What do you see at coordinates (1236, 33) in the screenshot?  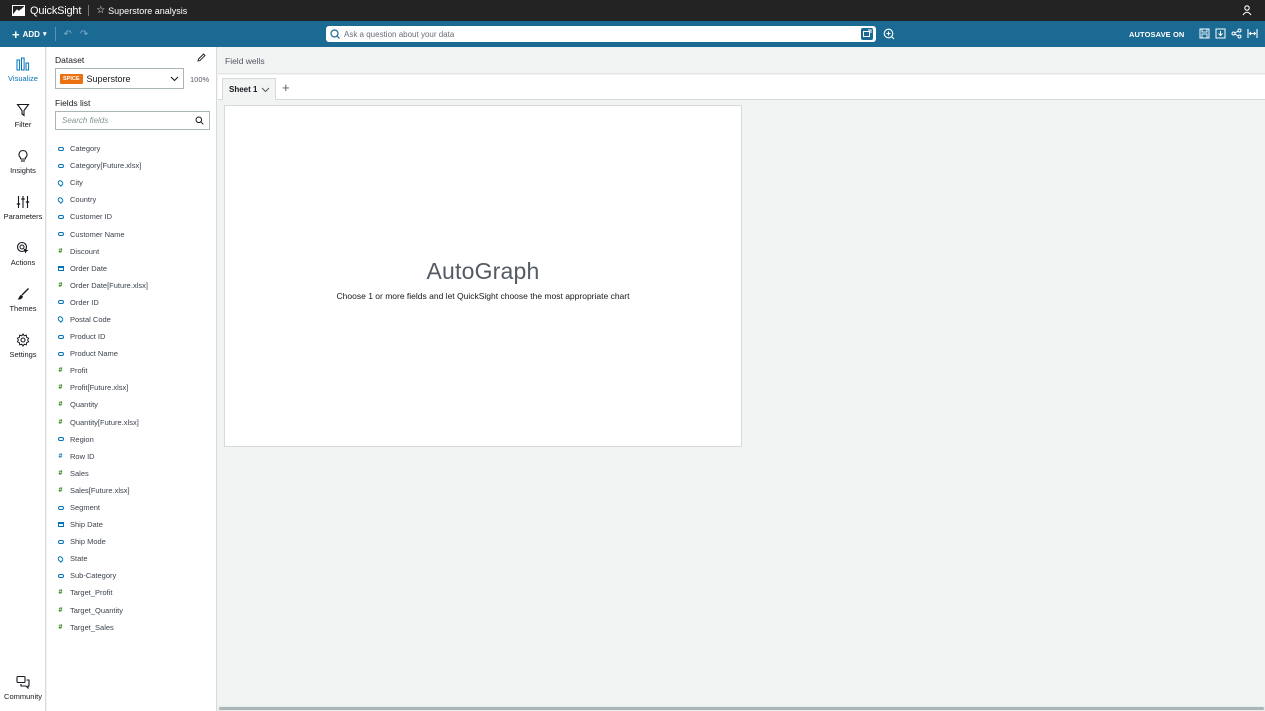 I see `share-icon` at bounding box center [1236, 33].